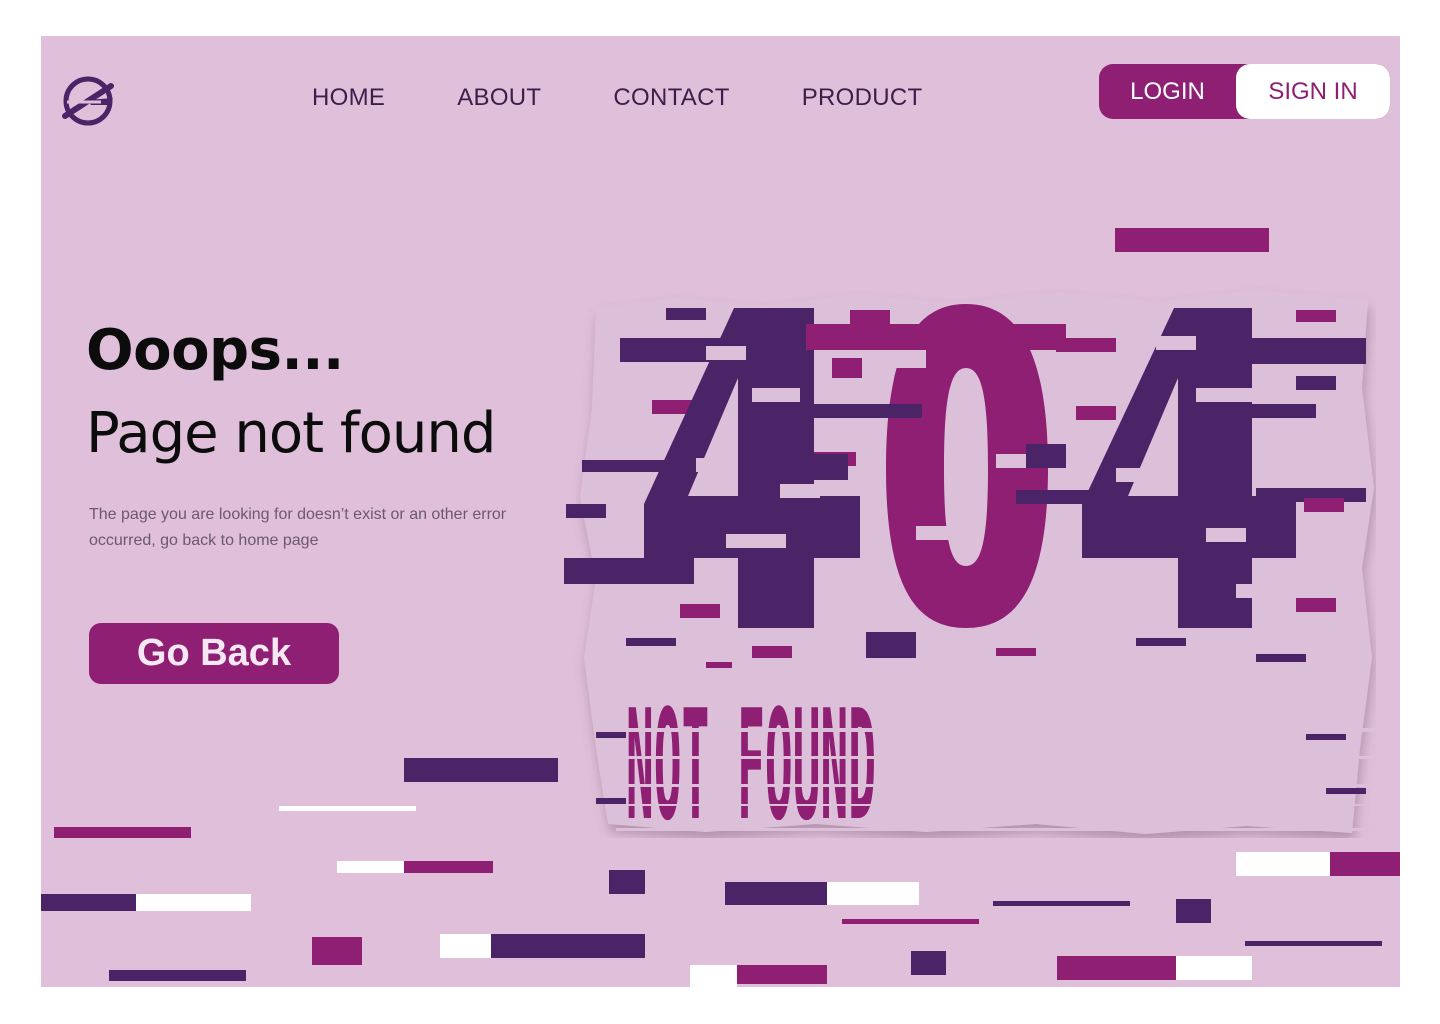  What do you see at coordinates (214, 653) in the screenshot?
I see `go-back-button: Go Back` at bounding box center [214, 653].